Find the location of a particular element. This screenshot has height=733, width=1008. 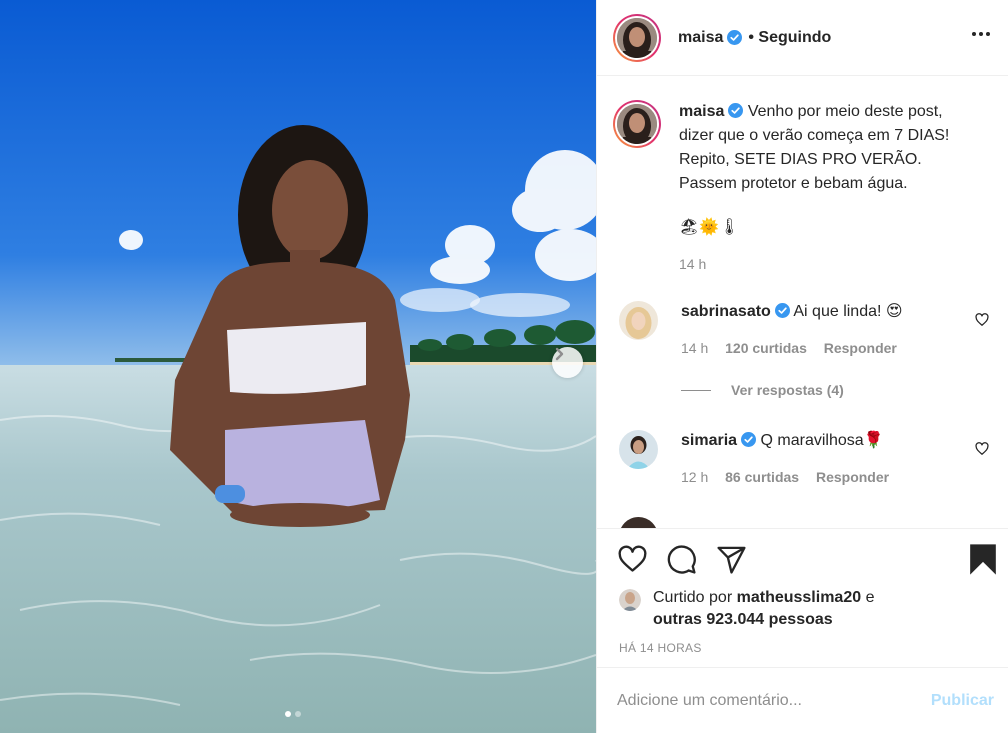

more-dots-icon is located at coordinates (974, 34).